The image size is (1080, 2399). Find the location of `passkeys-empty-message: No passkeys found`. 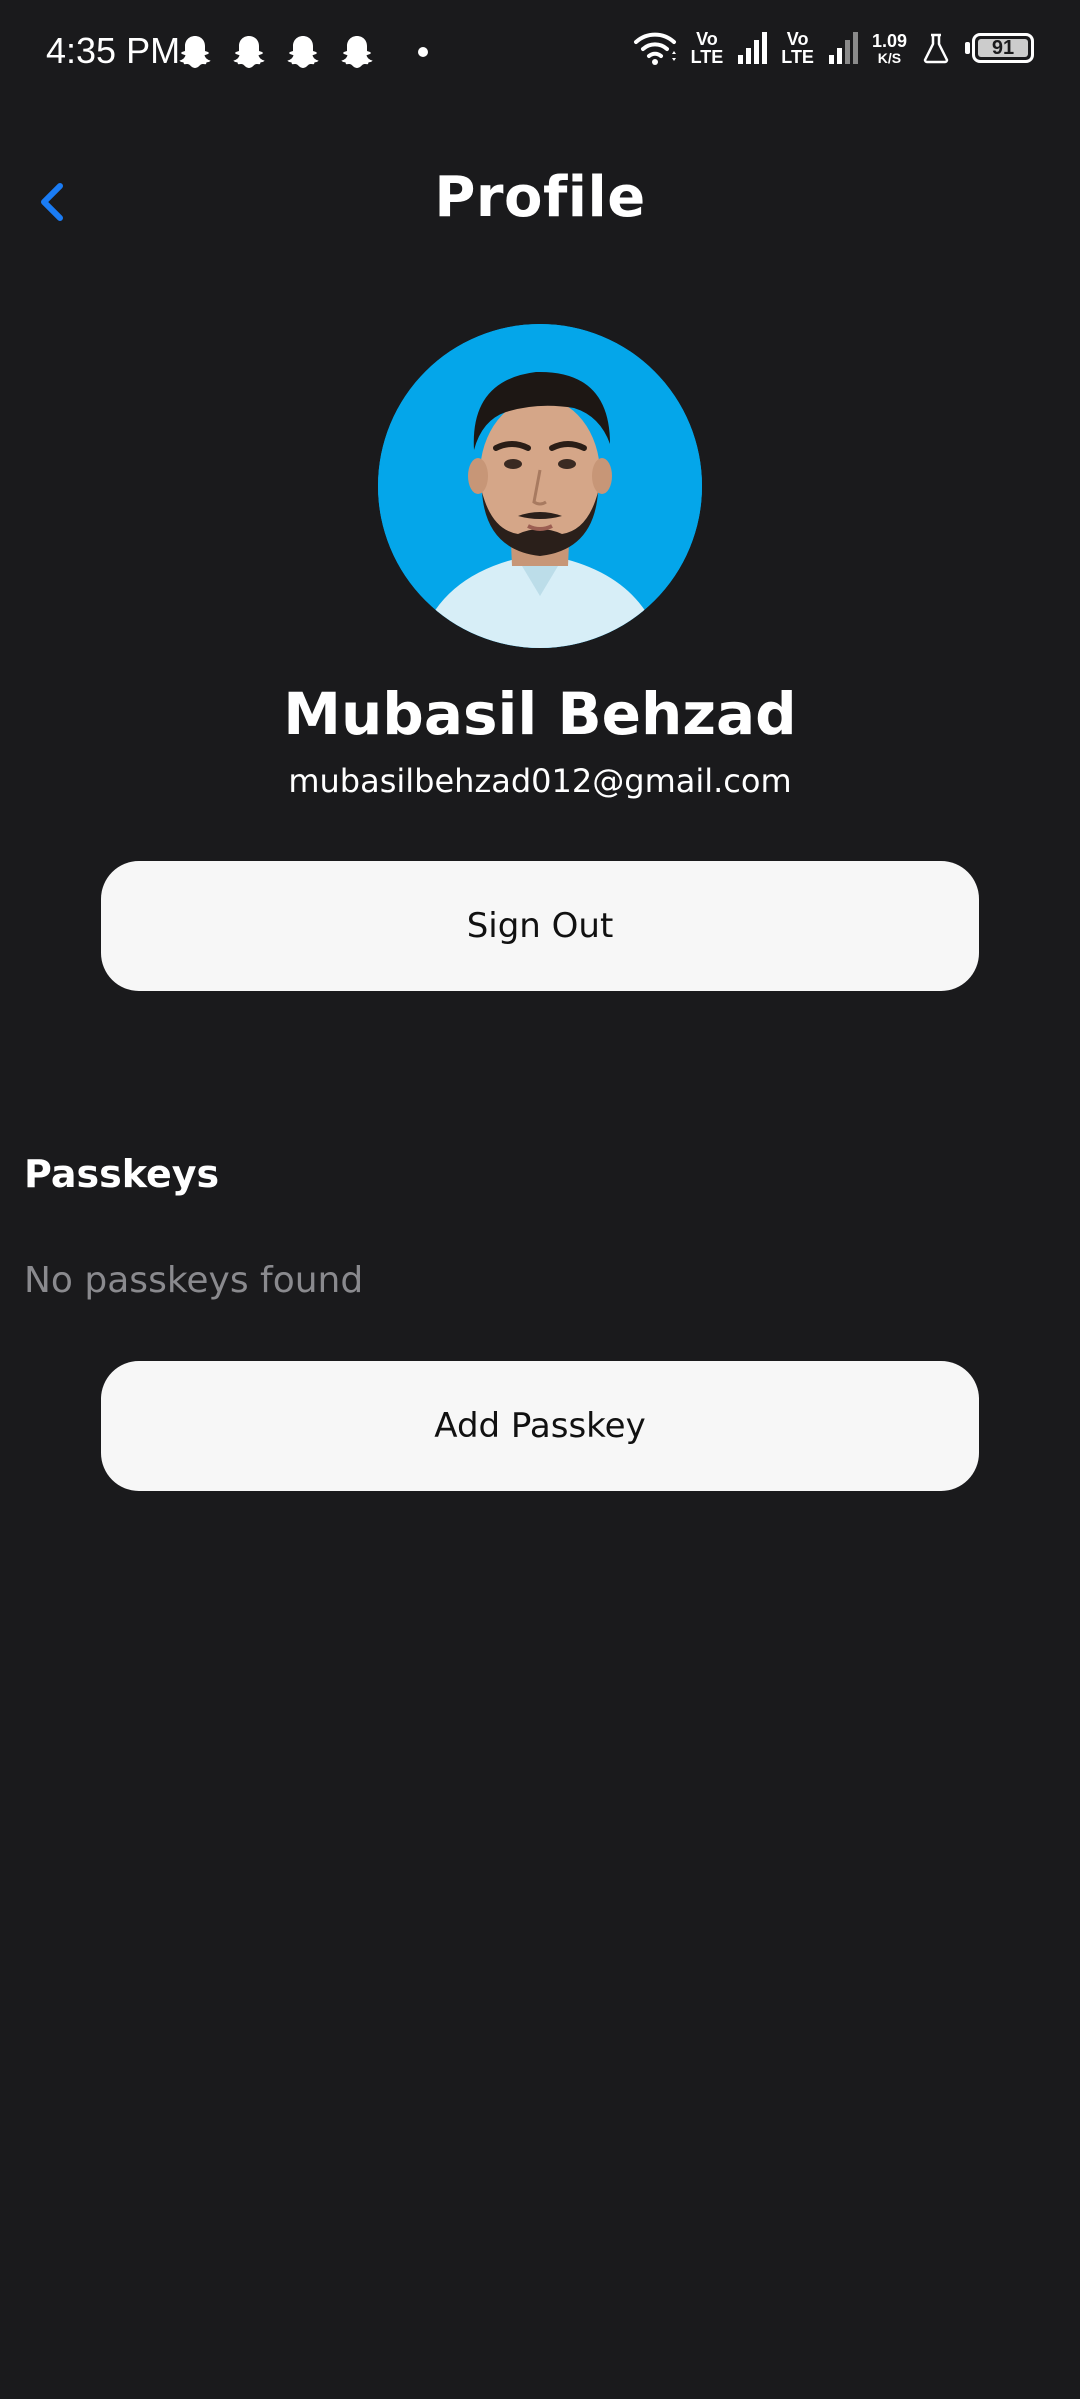

passkeys-empty-message: No passkeys found is located at coordinates (194, 1280).